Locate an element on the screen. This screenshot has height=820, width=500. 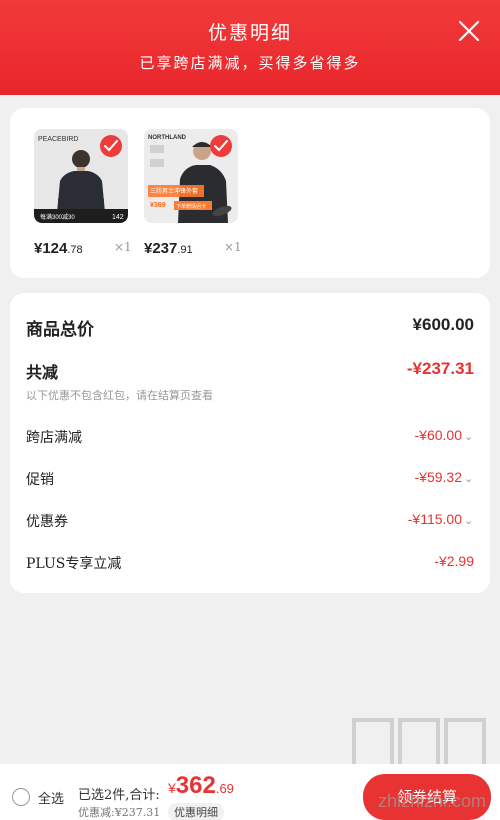
total-value: ¥600.00 is located at coordinates (443, 324).